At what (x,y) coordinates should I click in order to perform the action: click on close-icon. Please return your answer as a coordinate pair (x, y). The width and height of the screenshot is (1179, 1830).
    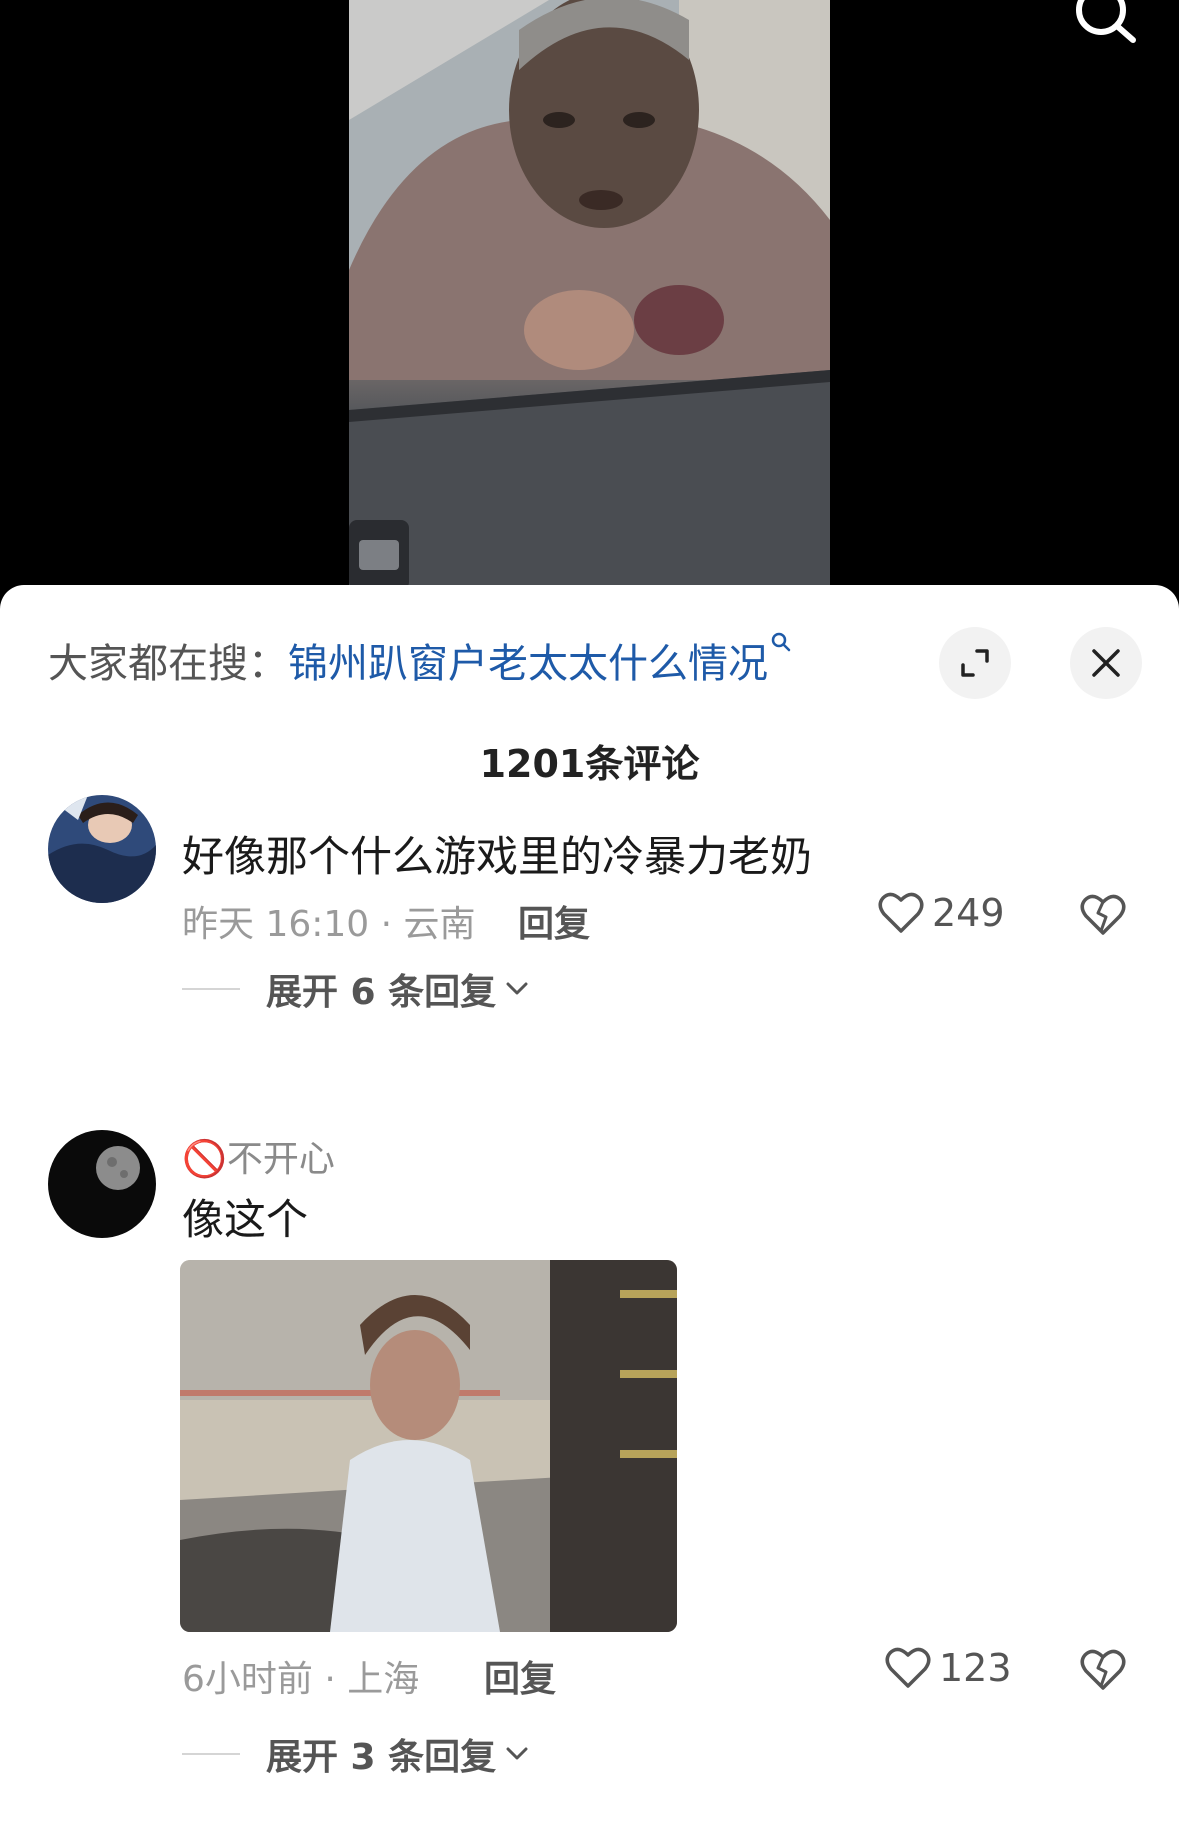
    Looking at the image, I should click on (1106, 663).